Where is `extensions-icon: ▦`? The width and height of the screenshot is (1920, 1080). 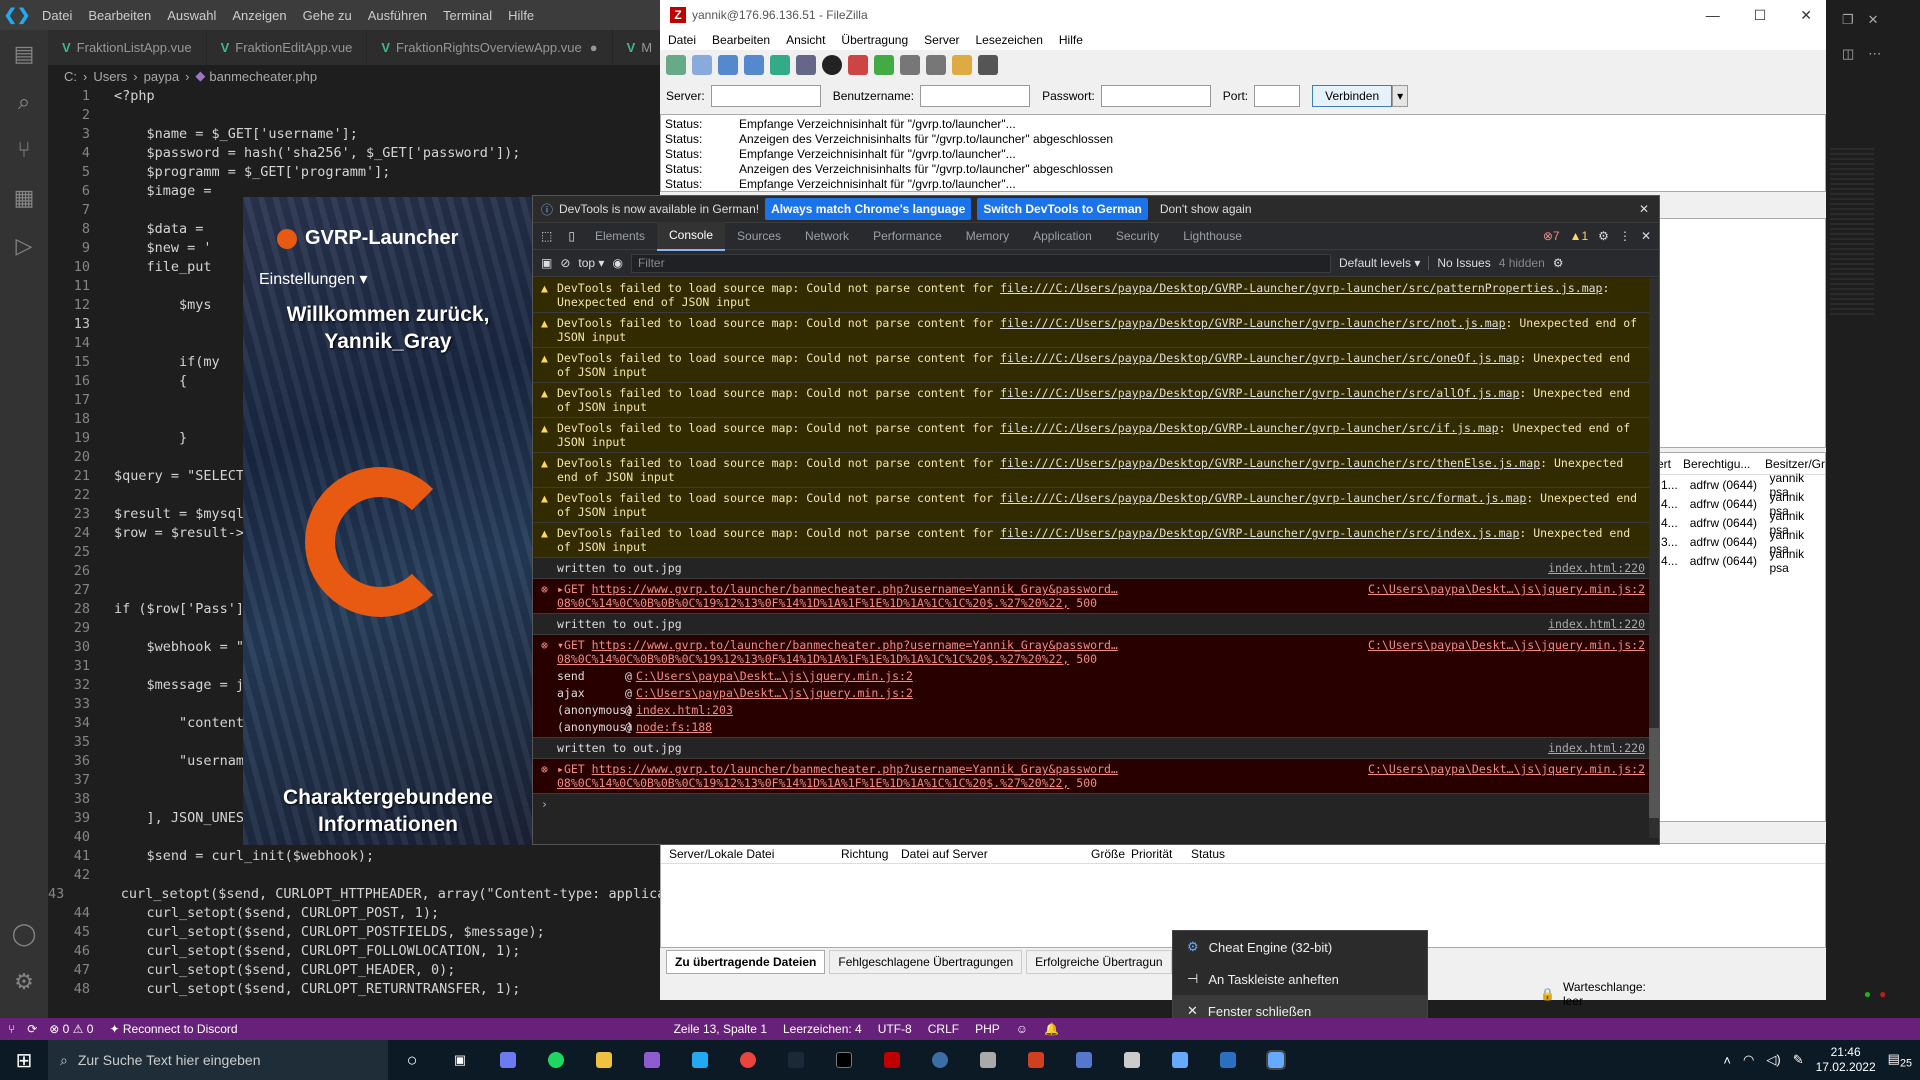
extensions-icon: ▦ is located at coordinates (24, 198).